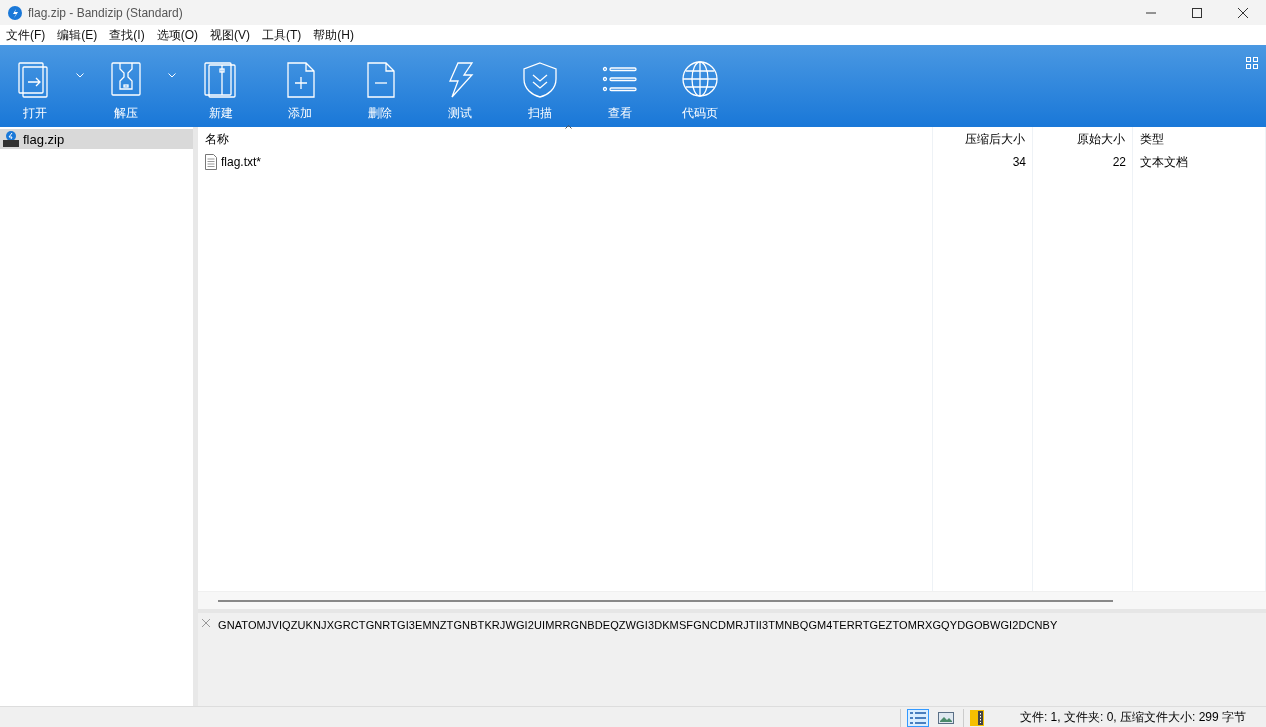  I want to click on toolbar-button: 查看, so click(620, 85).